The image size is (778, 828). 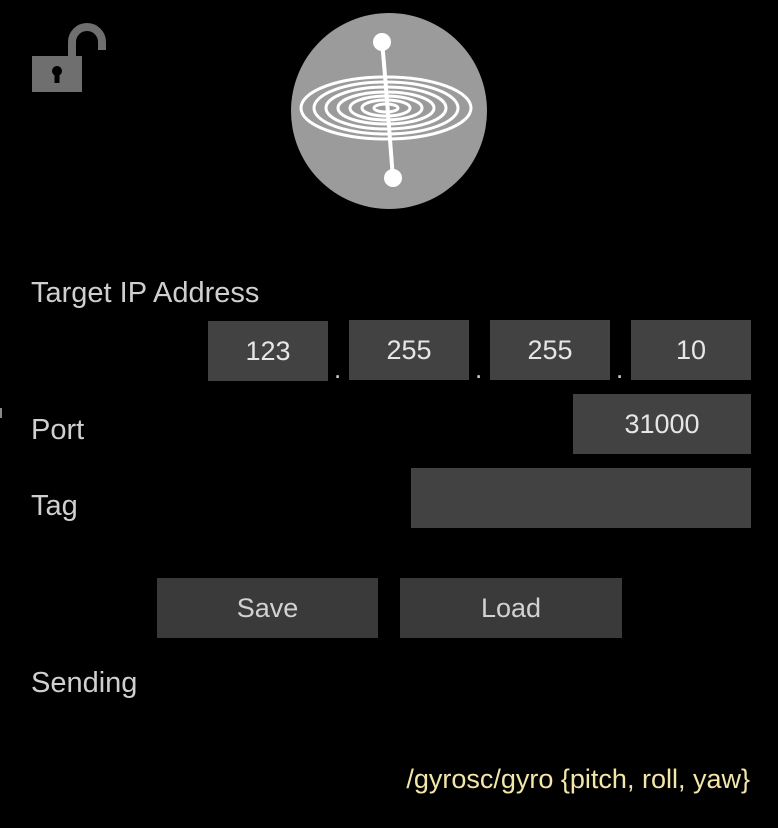 I want to click on unlocked-padlock-icon, so click(x=68, y=58).